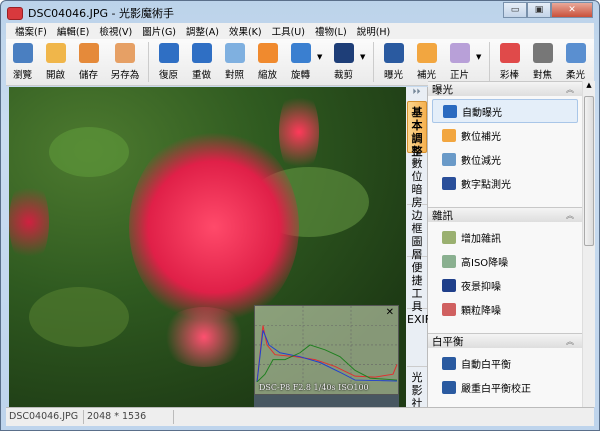 This screenshot has width=600, height=431. Describe the element at coordinates (390, 312) in the screenshot. I see `histogram-close-icon: ✕` at that location.